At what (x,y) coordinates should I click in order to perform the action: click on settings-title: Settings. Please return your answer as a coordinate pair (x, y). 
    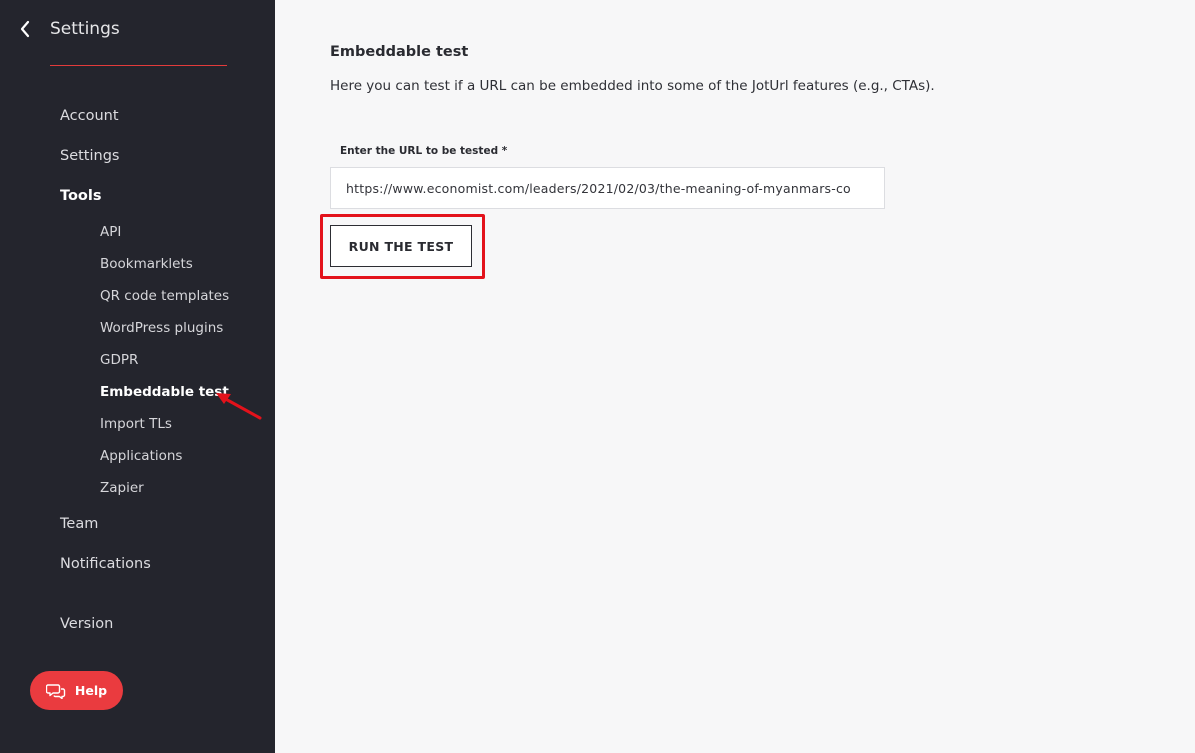
    Looking at the image, I should click on (85, 29).